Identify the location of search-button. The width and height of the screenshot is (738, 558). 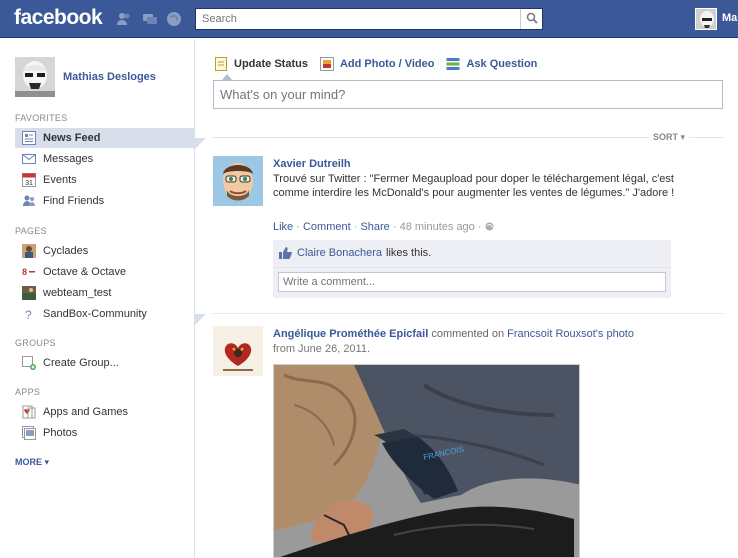
(531, 19).